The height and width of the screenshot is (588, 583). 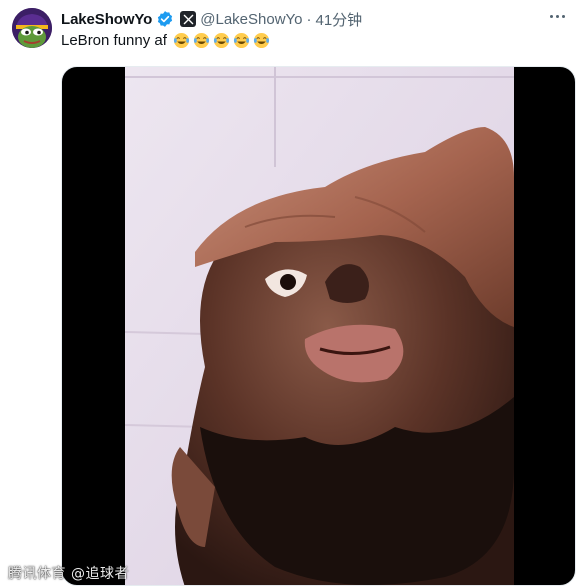 I want to click on pepe-frog-avatar-icon, so click(x=32, y=28).